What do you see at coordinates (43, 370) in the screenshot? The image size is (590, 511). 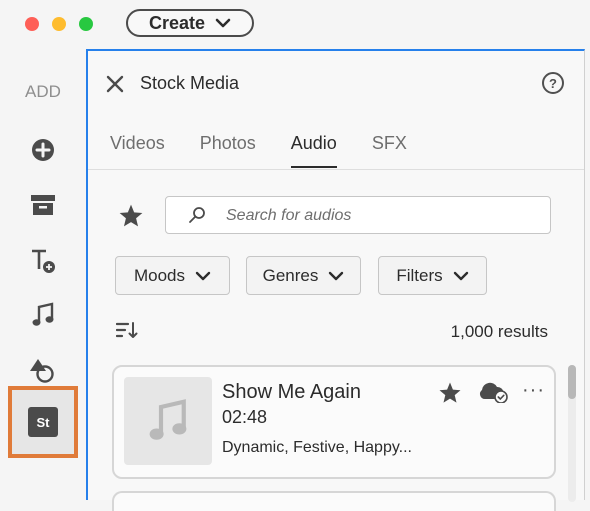 I see `shapes-icon` at bounding box center [43, 370].